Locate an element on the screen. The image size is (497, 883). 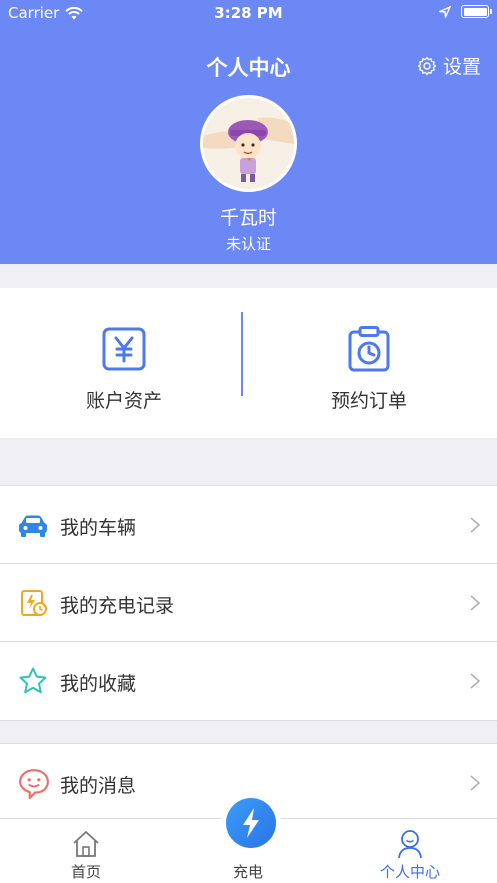
menu-item-label: 我的充电记录 is located at coordinates (117, 606).